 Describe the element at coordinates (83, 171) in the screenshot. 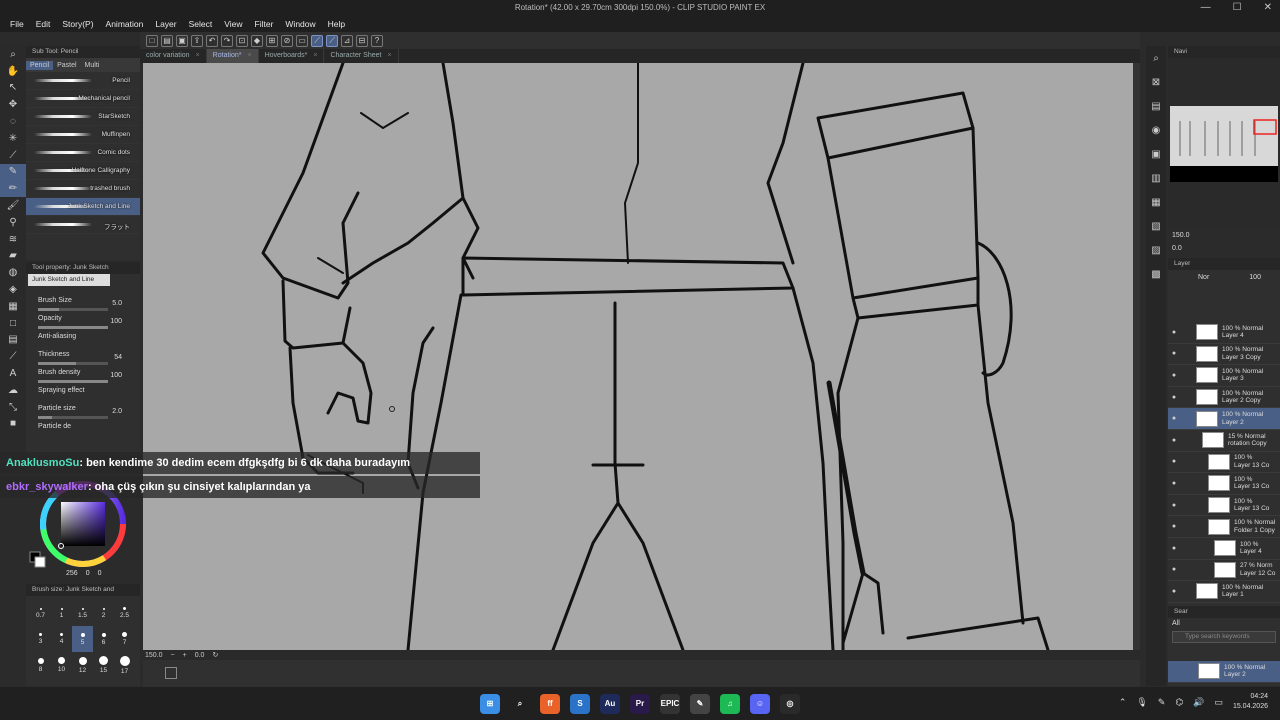

I see `brush-item: Halftone Calligraphy` at that location.